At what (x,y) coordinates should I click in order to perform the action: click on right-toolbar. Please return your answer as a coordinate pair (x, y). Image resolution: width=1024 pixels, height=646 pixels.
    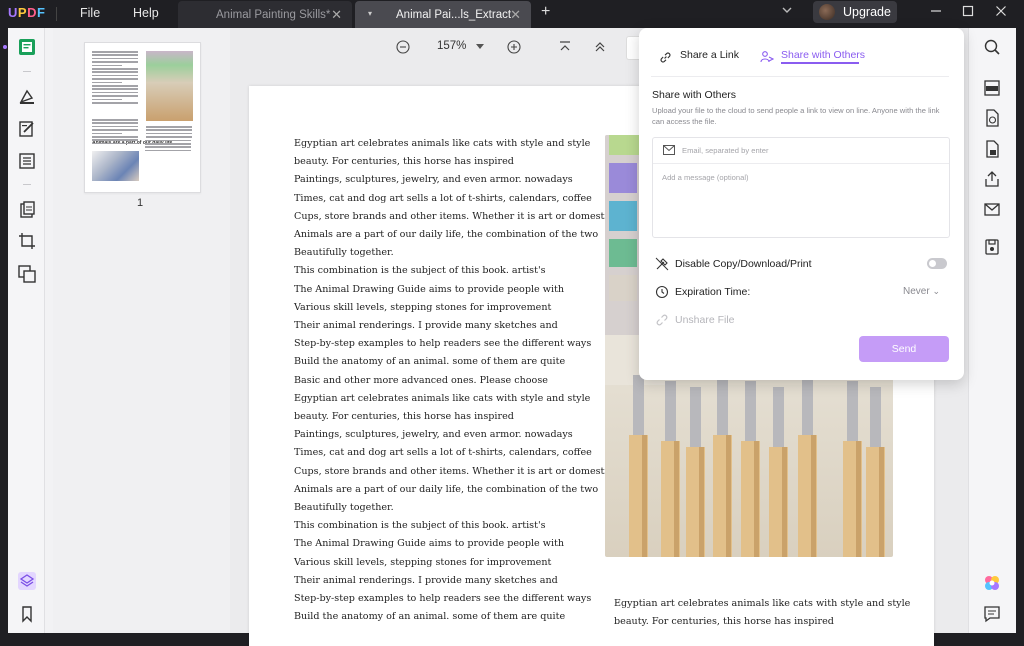
    Looking at the image, I should click on (992, 330).